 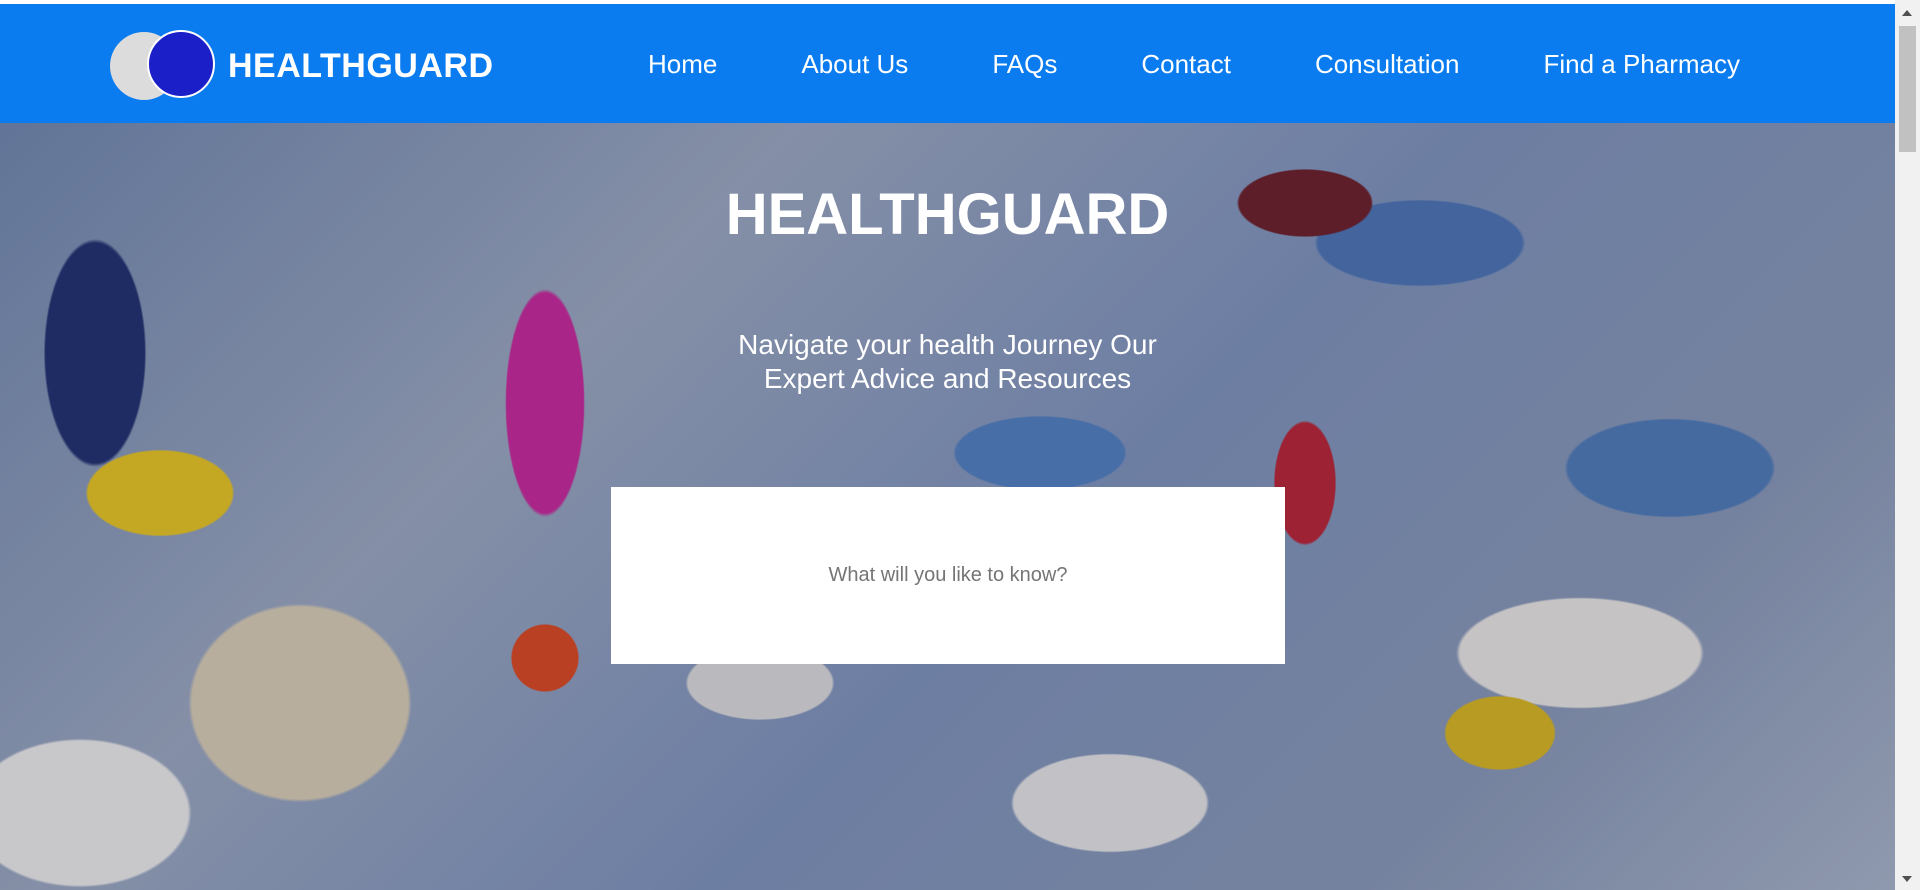 I want to click on vertical-scrollbar, so click(x=1907, y=445).